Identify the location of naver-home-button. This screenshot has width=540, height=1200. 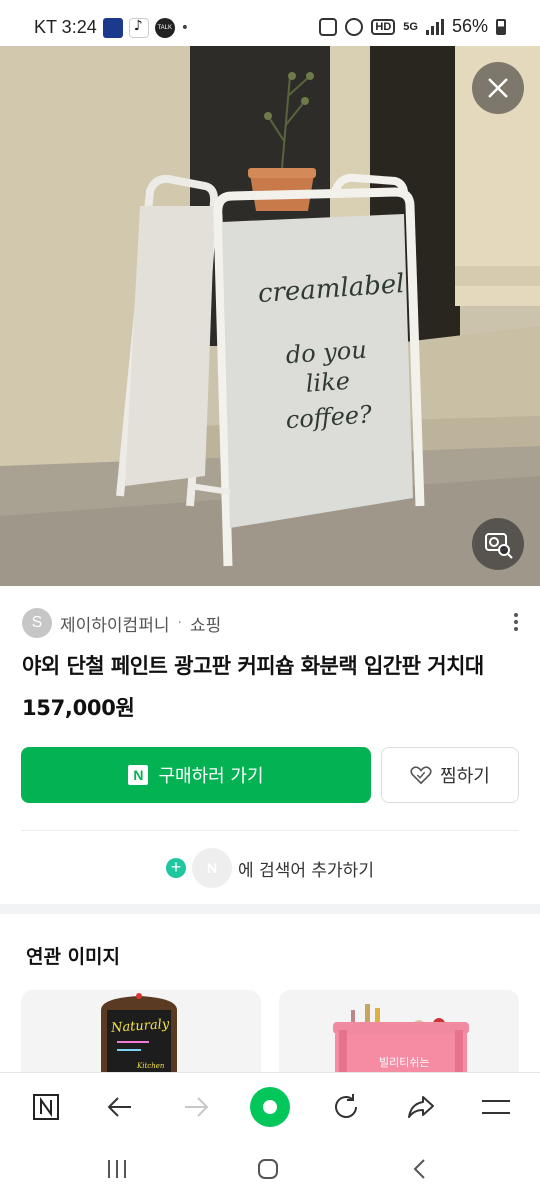
(46, 1107).